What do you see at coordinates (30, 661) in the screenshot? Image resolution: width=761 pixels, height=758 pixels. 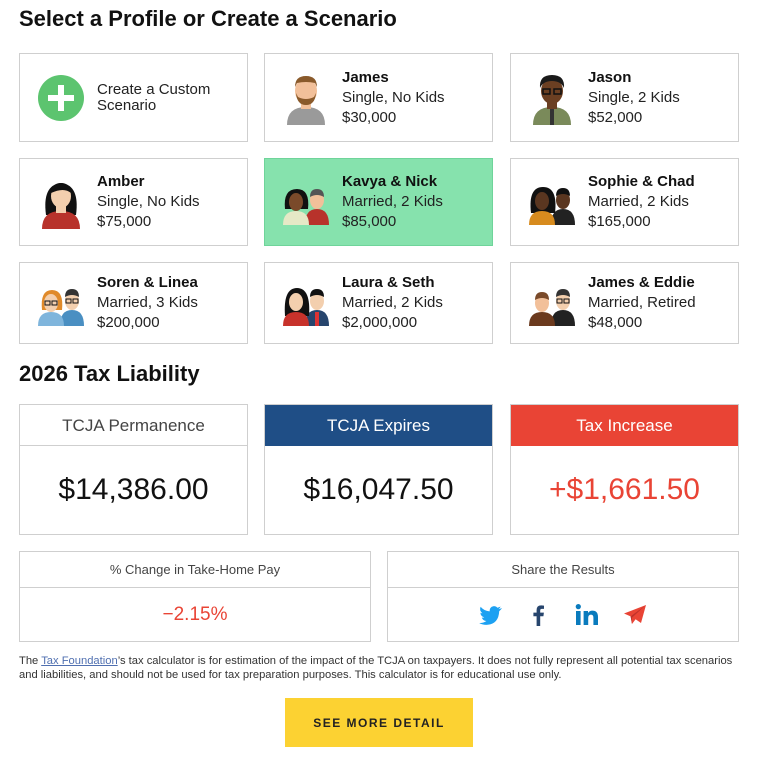 I see `disclaimer-text-start: The` at bounding box center [30, 661].